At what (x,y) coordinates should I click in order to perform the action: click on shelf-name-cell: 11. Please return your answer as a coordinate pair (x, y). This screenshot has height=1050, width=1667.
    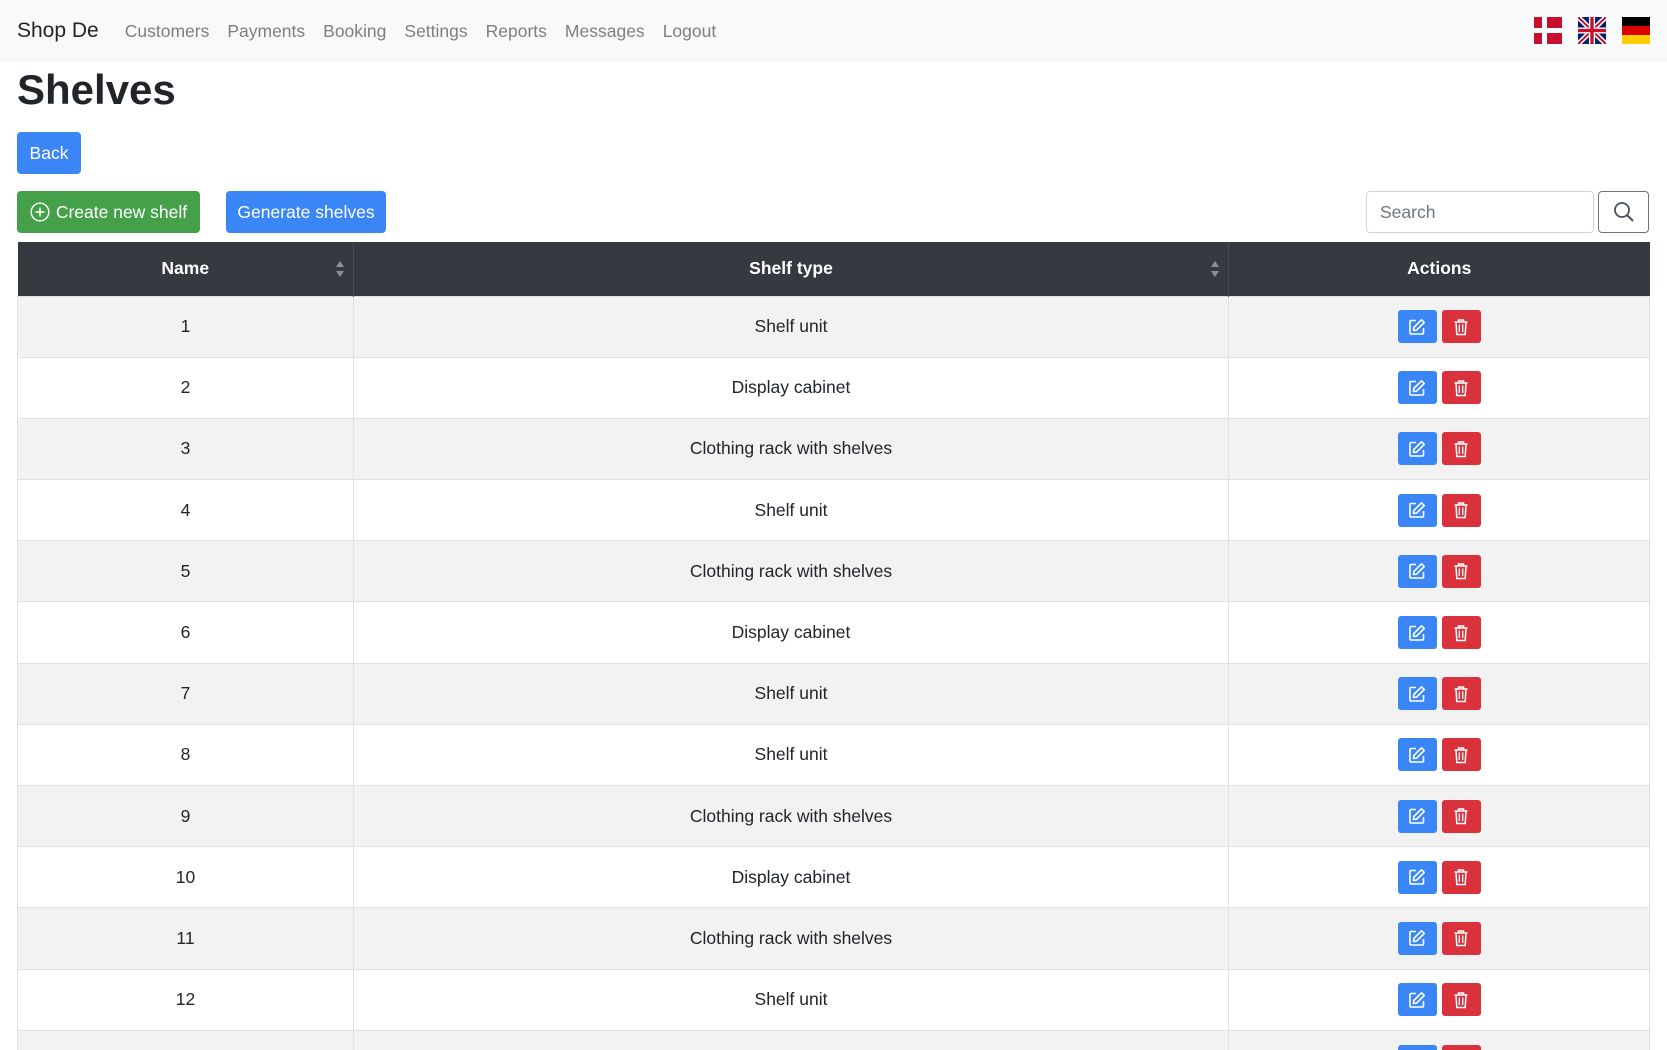
    Looking at the image, I should click on (185, 938).